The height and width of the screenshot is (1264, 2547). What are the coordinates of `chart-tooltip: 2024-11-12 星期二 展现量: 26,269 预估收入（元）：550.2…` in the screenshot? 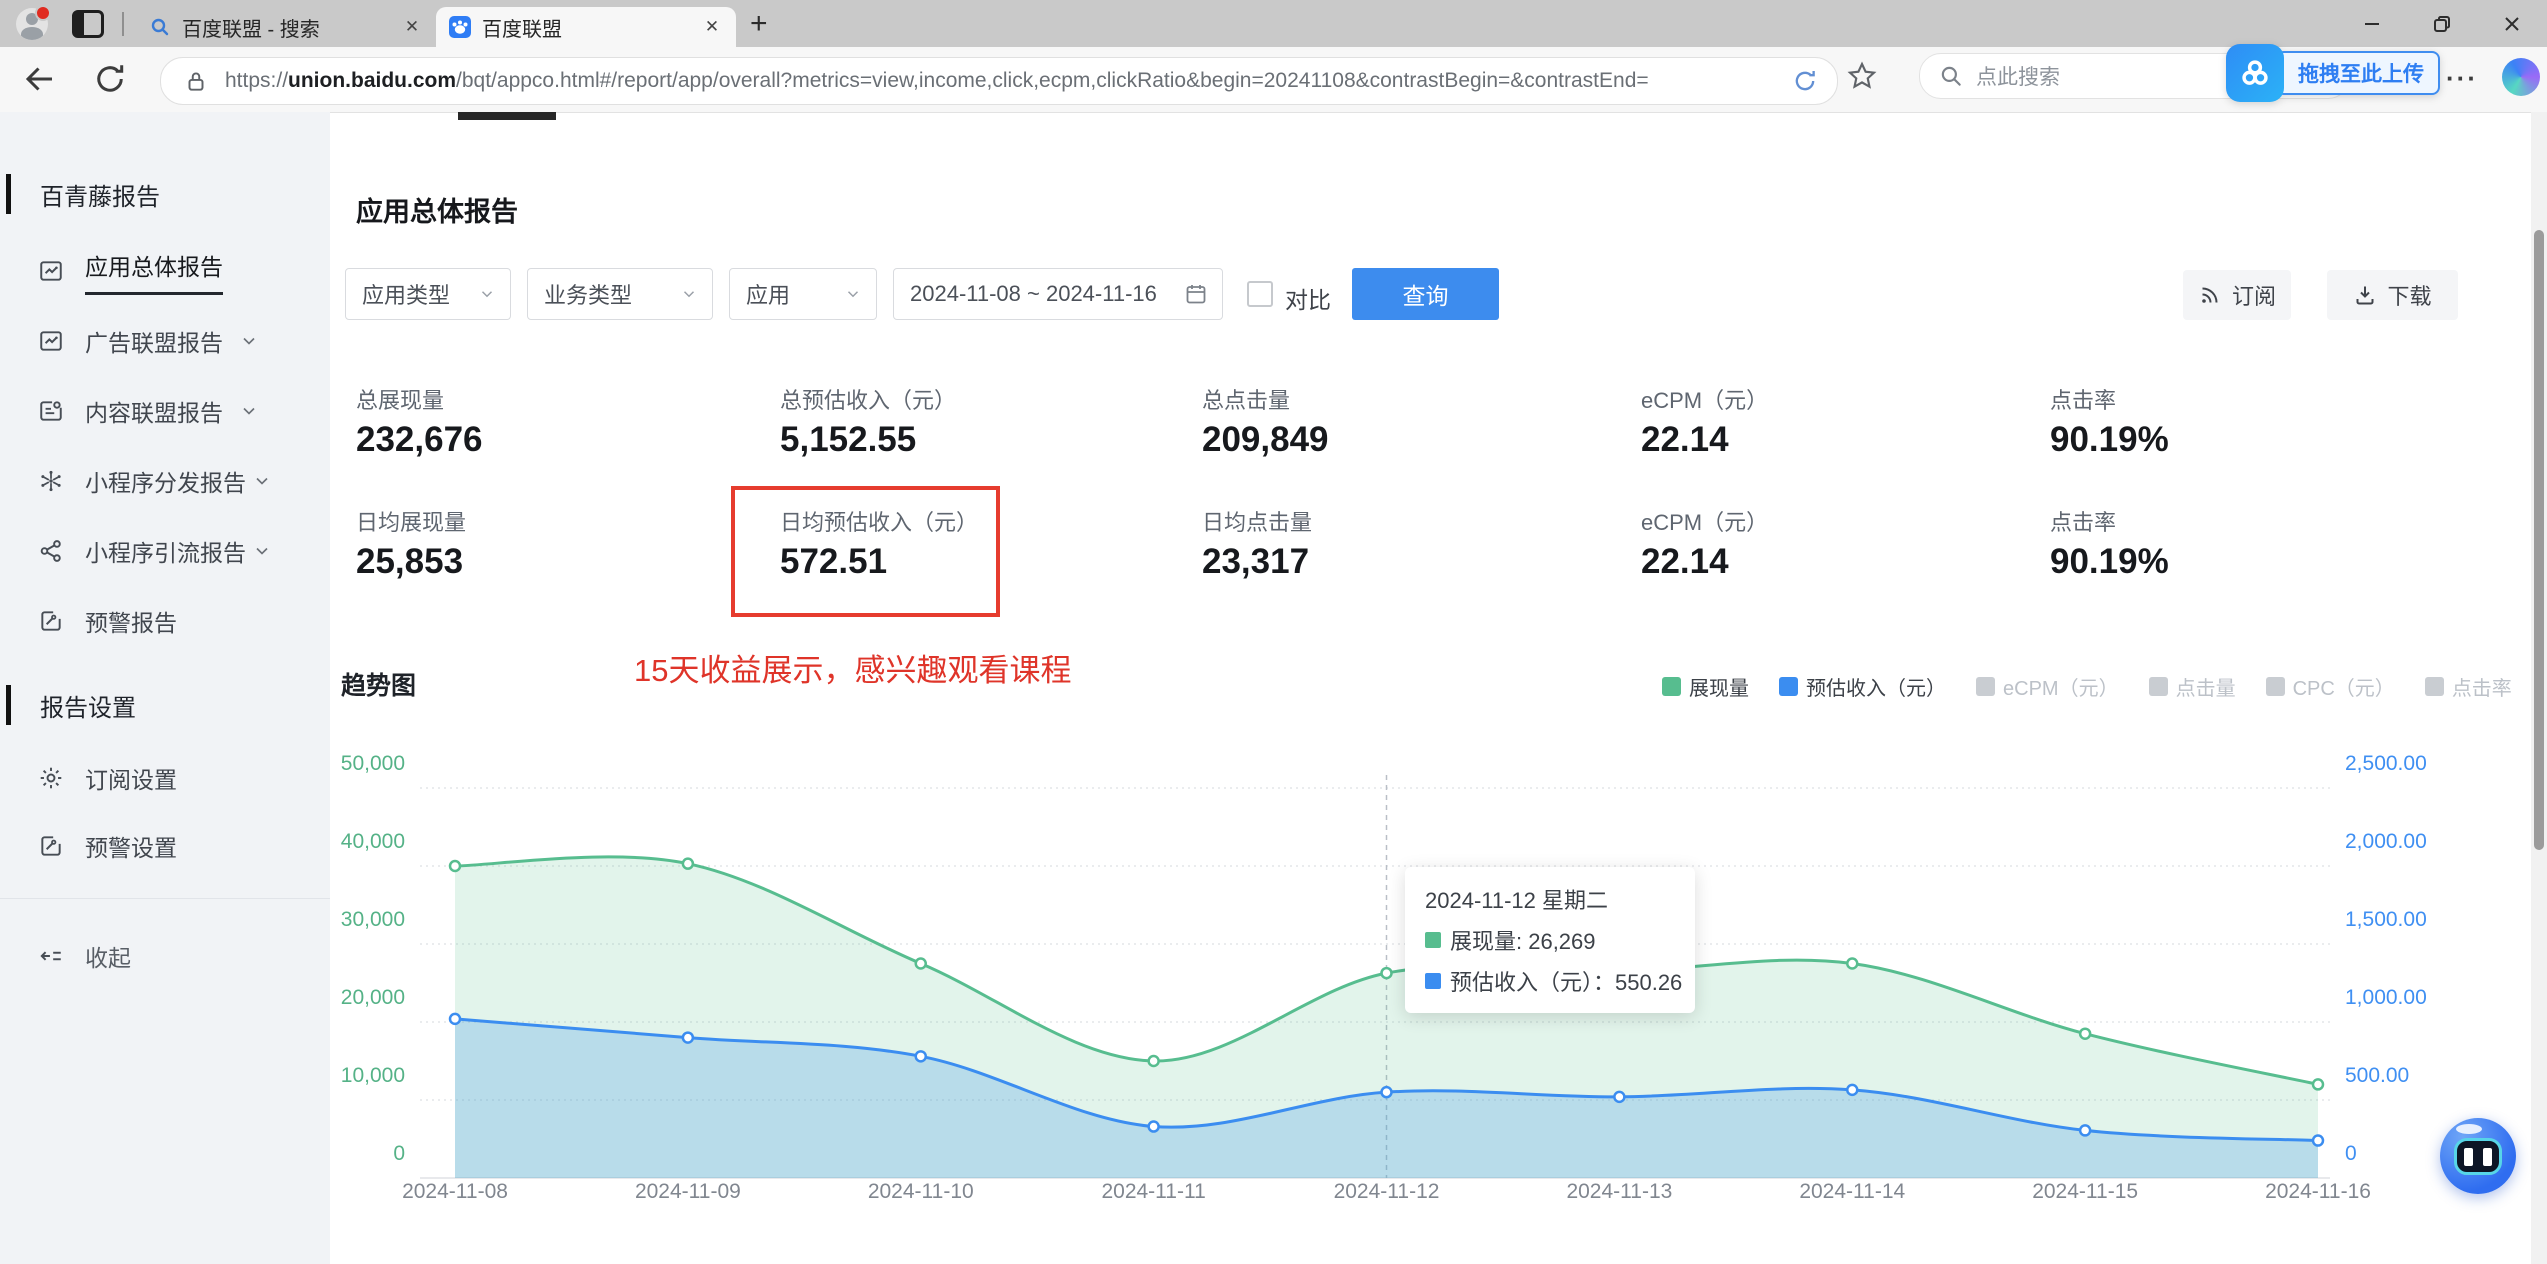 It's located at (1550, 940).